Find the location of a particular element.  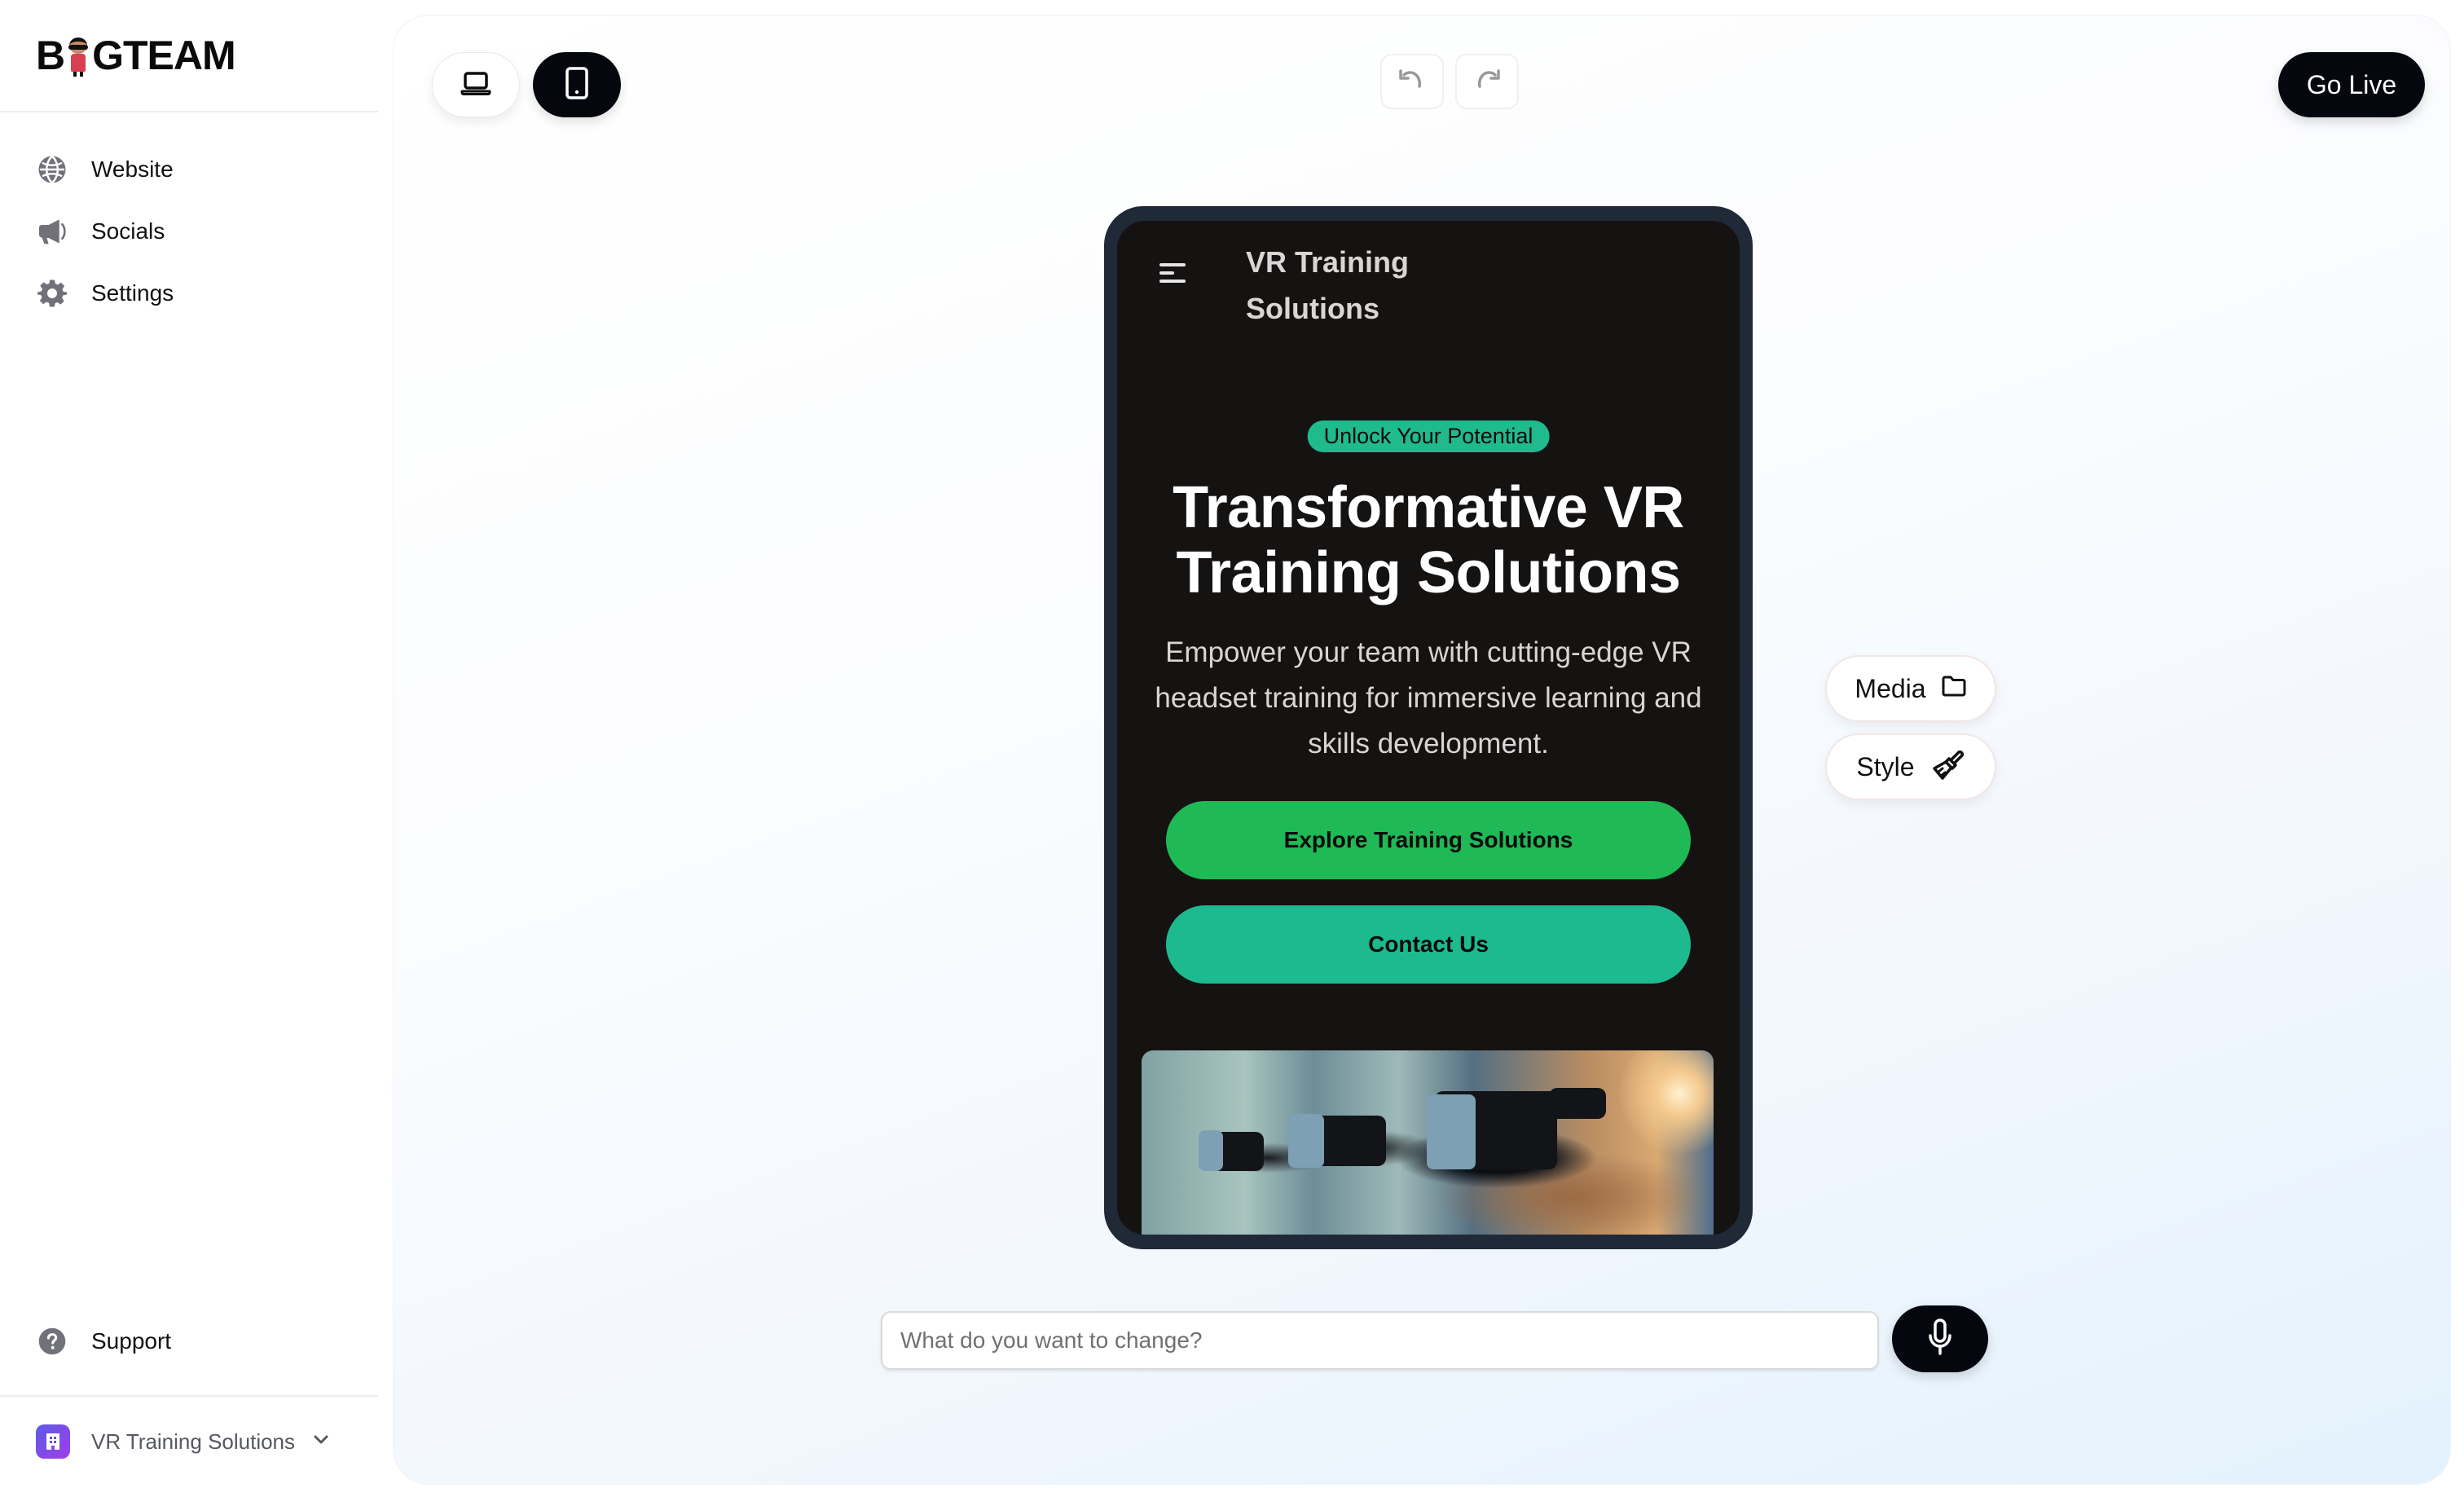

hero-image is located at coordinates (1428, 1142).